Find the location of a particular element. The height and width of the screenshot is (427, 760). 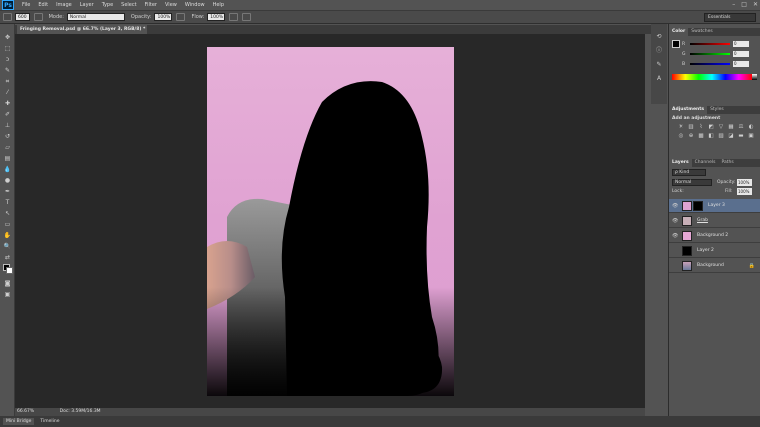

black-white-icon: ◐ is located at coordinates (751, 127).